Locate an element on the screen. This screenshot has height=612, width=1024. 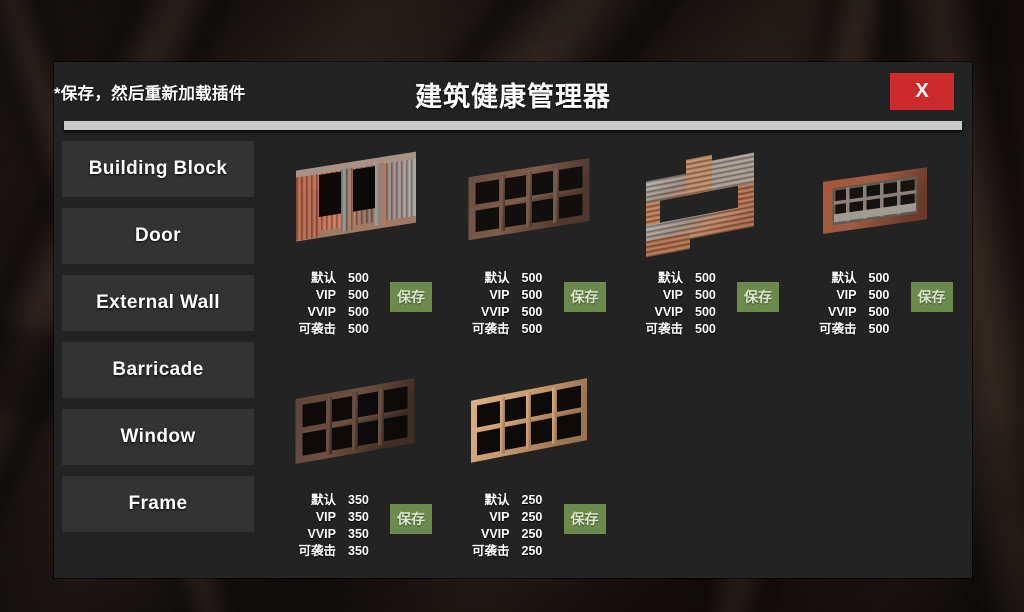
sidebar-item-external-wall: External Wall is located at coordinates (158, 303).